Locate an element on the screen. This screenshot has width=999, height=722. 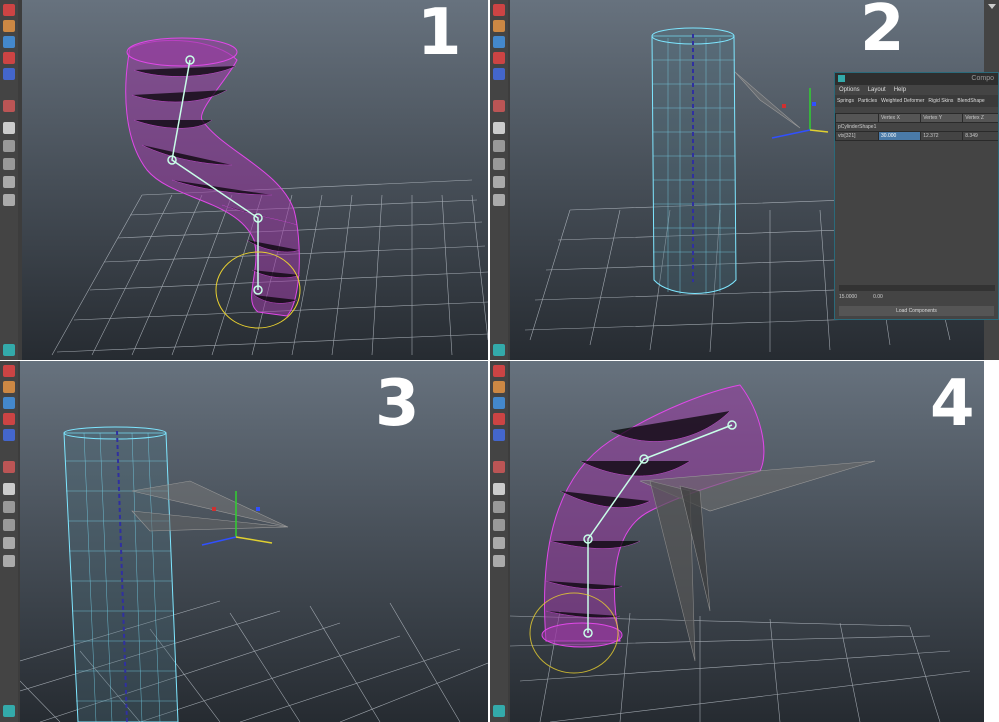
column-header: Vertex Y is located at coordinates (942, 118).